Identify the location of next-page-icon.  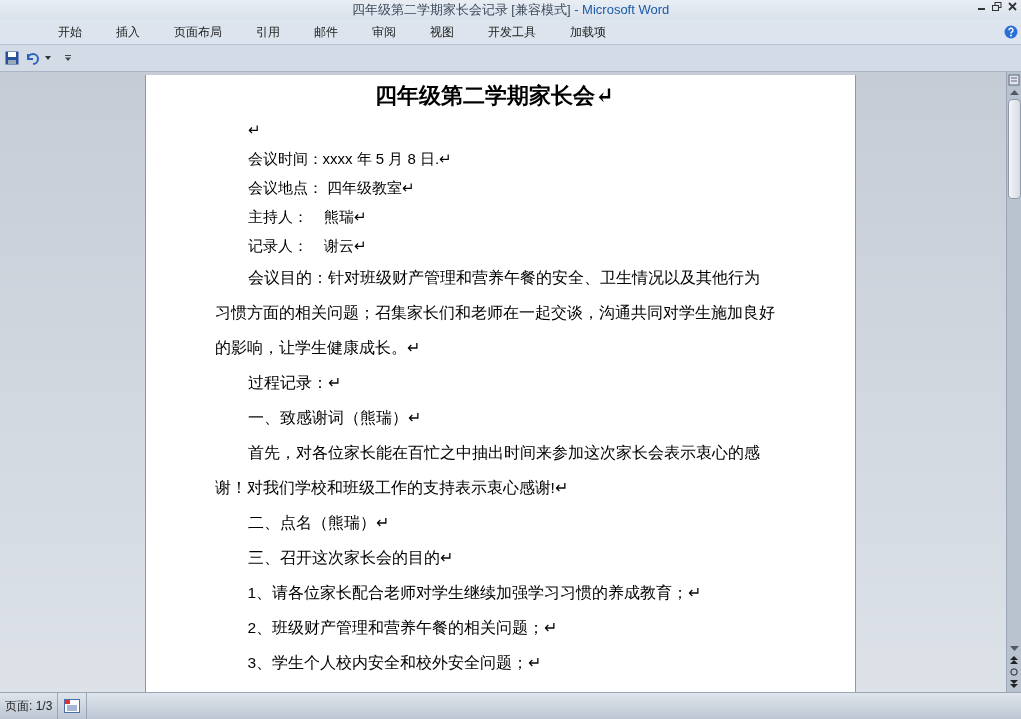
(1014, 684).